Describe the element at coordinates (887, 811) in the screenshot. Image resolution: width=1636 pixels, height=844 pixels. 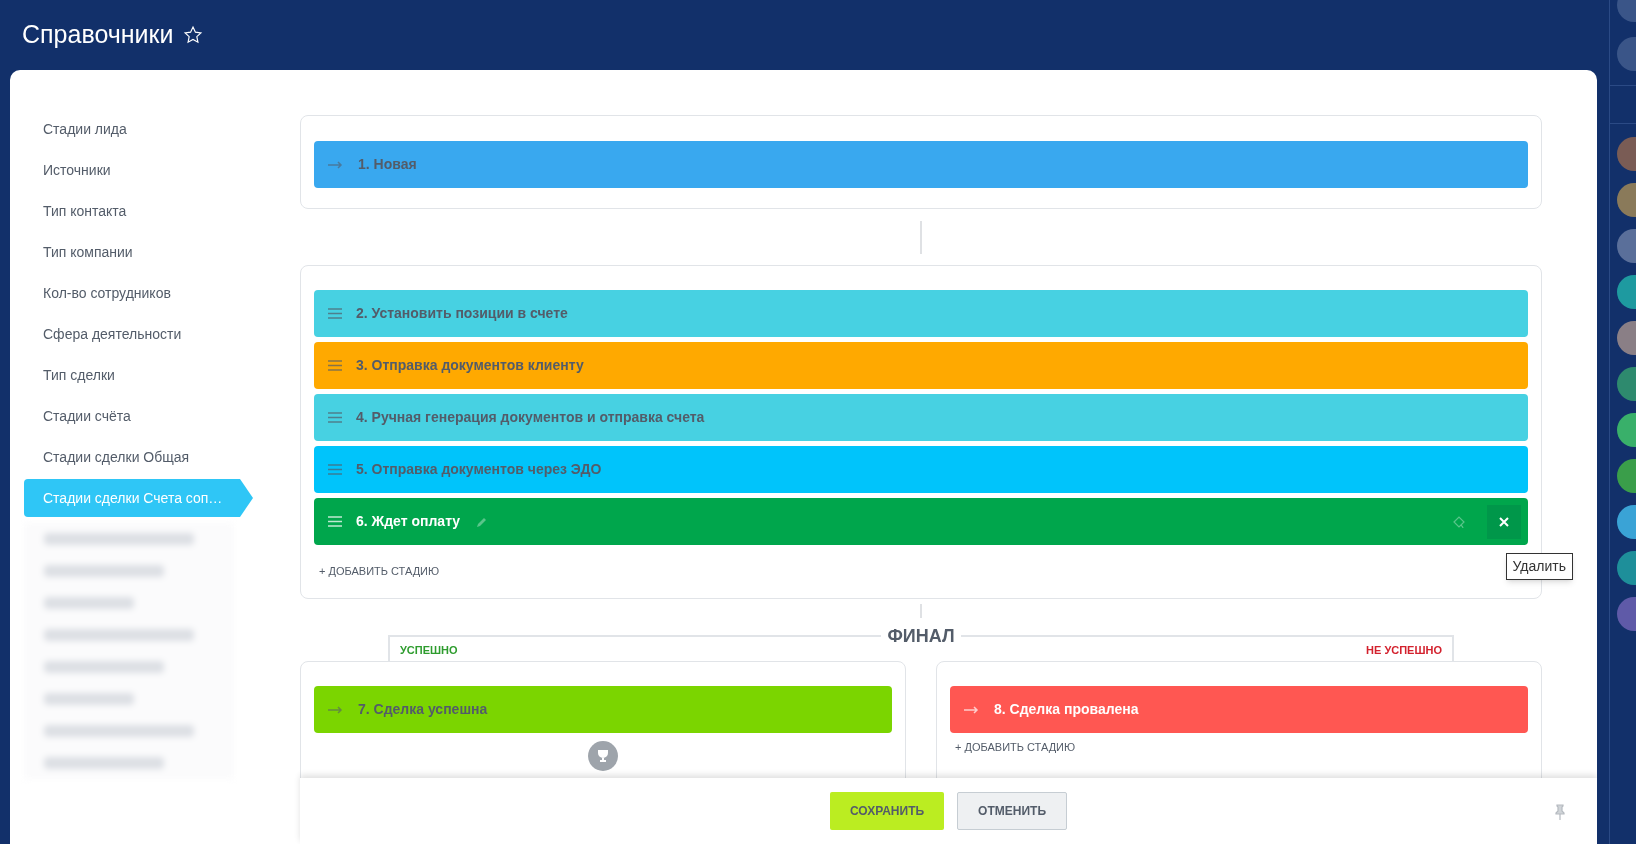
I see `save-button: СОХРАНИТЬ` at that location.